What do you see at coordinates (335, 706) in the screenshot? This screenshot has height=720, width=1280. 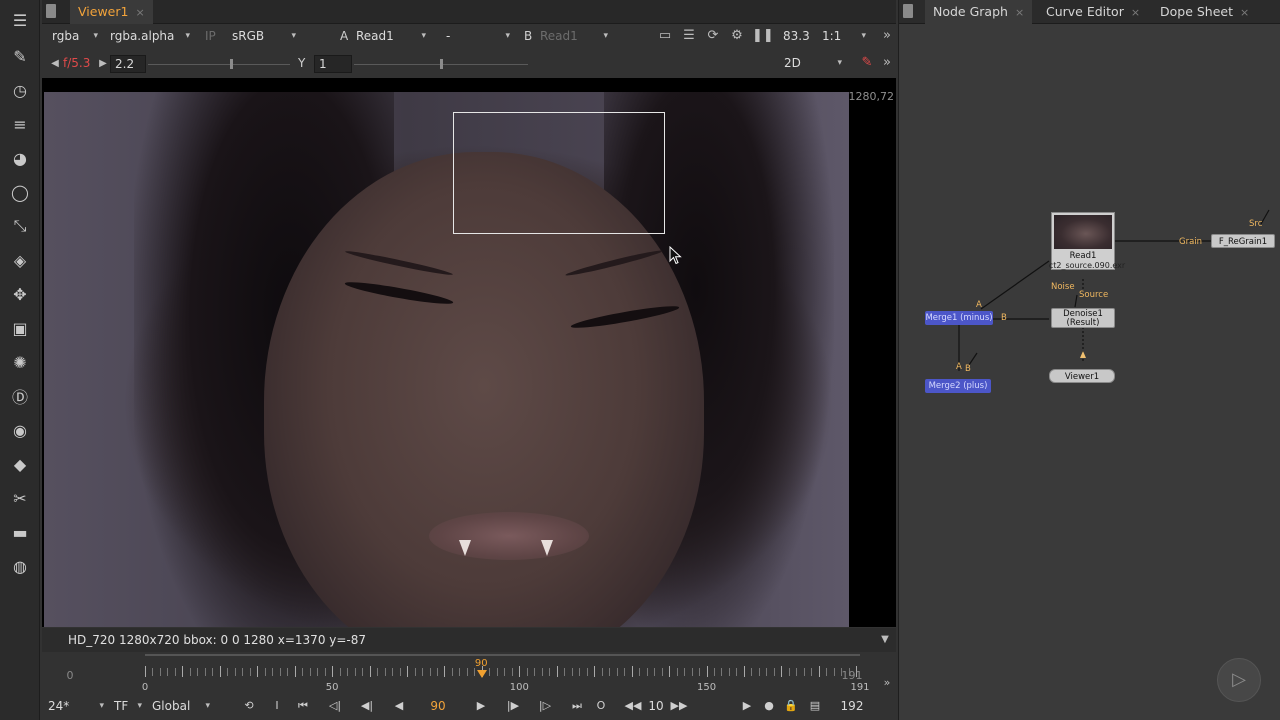 I see `previous-keyframe-icon: ◁|` at bounding box center [335, 706].